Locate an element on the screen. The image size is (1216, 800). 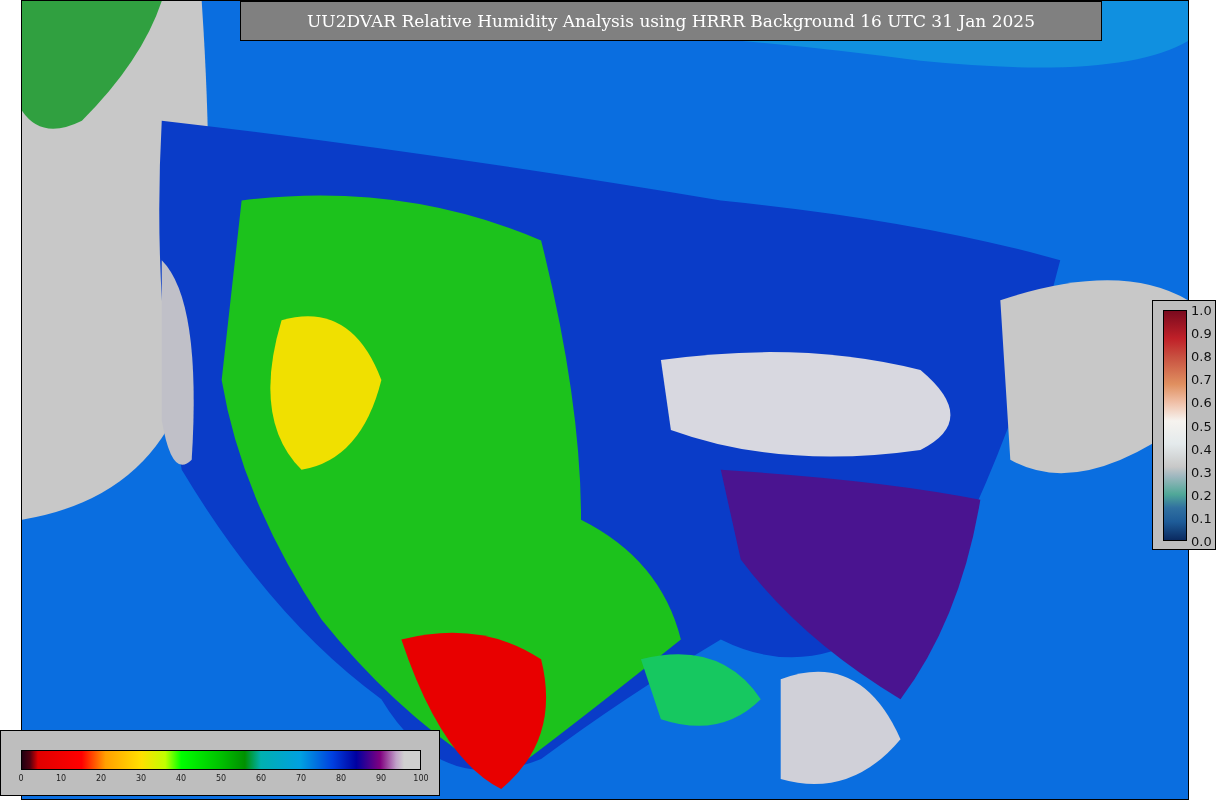
scale-label: 40 is located at coordinates (181, 778).